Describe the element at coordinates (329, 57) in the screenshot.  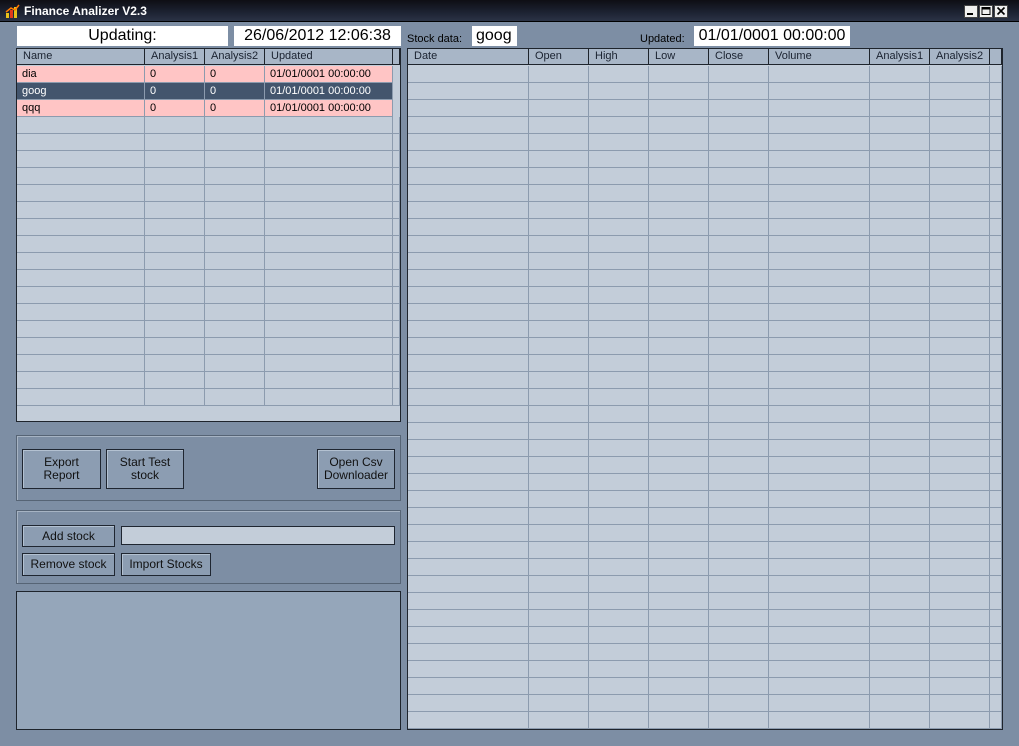
I see `column-header-updated: Updated` at that location.